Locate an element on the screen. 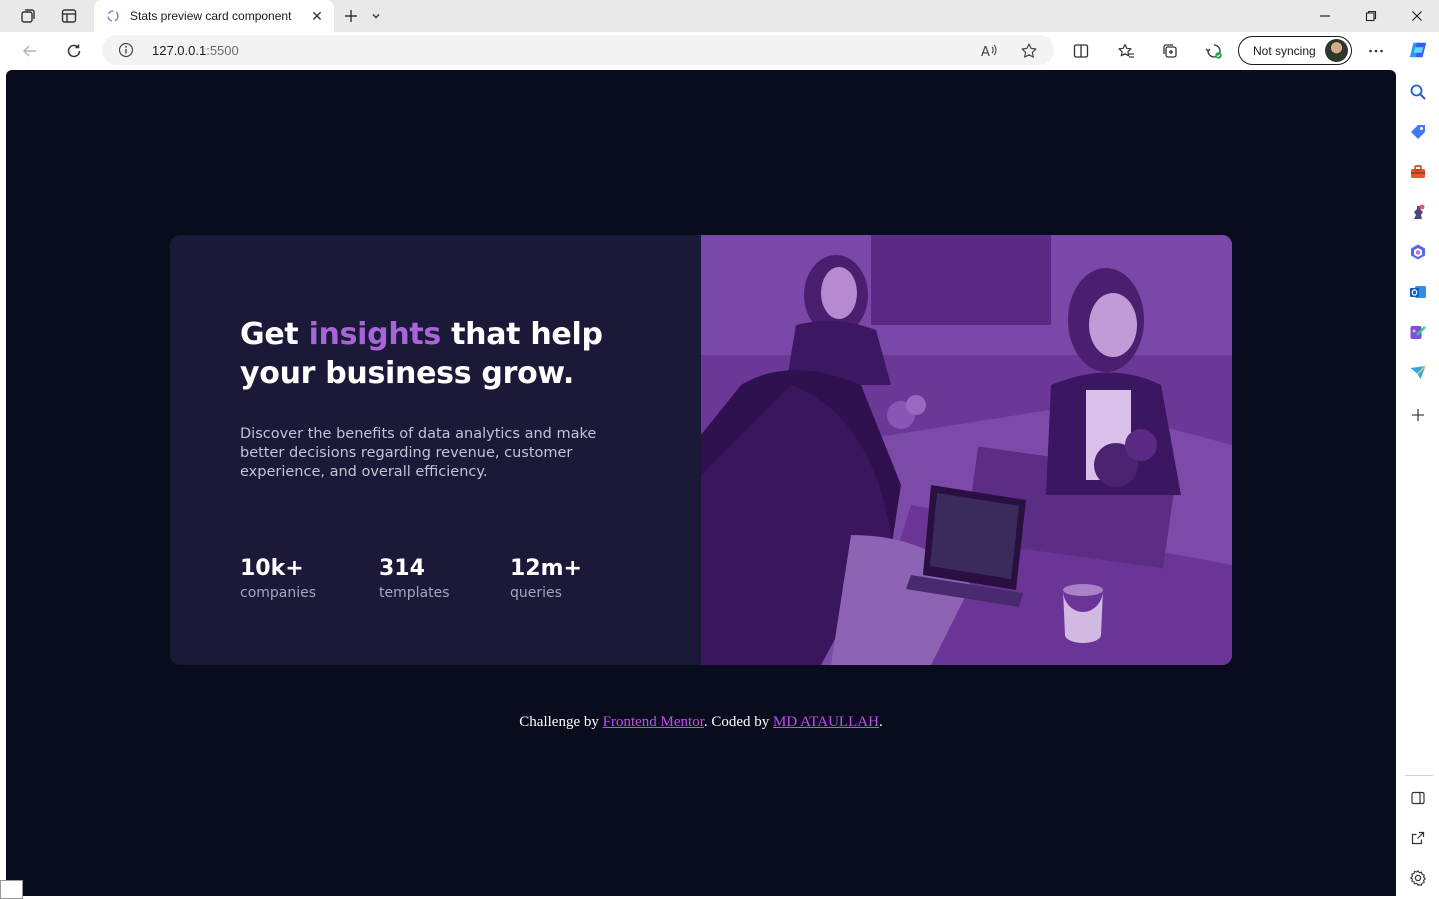 The width and height of the screenshot is (1439, 899). outlook-icon is located at coordinates (1418, 292).